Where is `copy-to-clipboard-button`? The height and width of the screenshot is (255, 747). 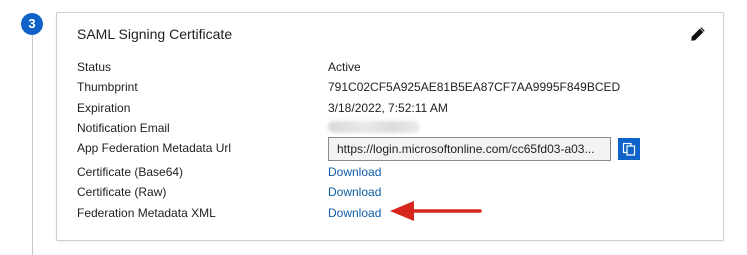 copy-to-clipboard-button is located at coordinates (629, 149).